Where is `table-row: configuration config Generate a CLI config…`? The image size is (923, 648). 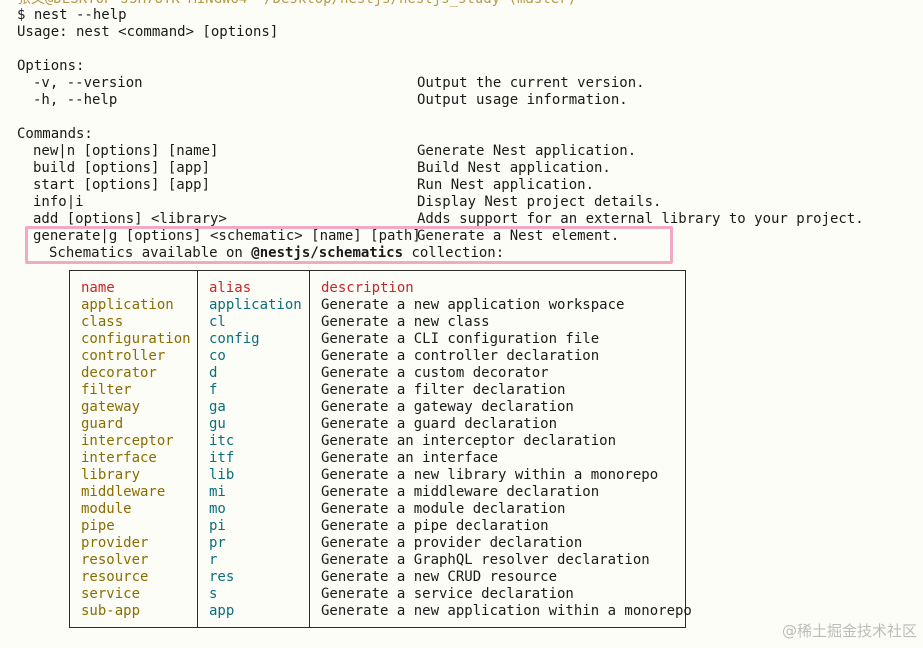
table-row: configuration config Generate a CLI config… is located at coordinates (377, 339).